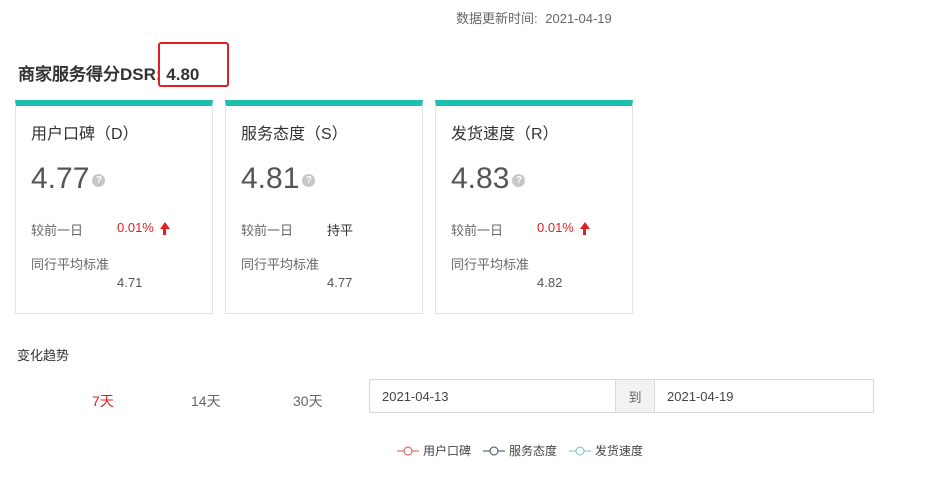 The image size is (933, 483). What do you see at coordinates (619, 451) in the screenshot?
I see `legend-label: 发货速度` at bounding box center [619, 451].